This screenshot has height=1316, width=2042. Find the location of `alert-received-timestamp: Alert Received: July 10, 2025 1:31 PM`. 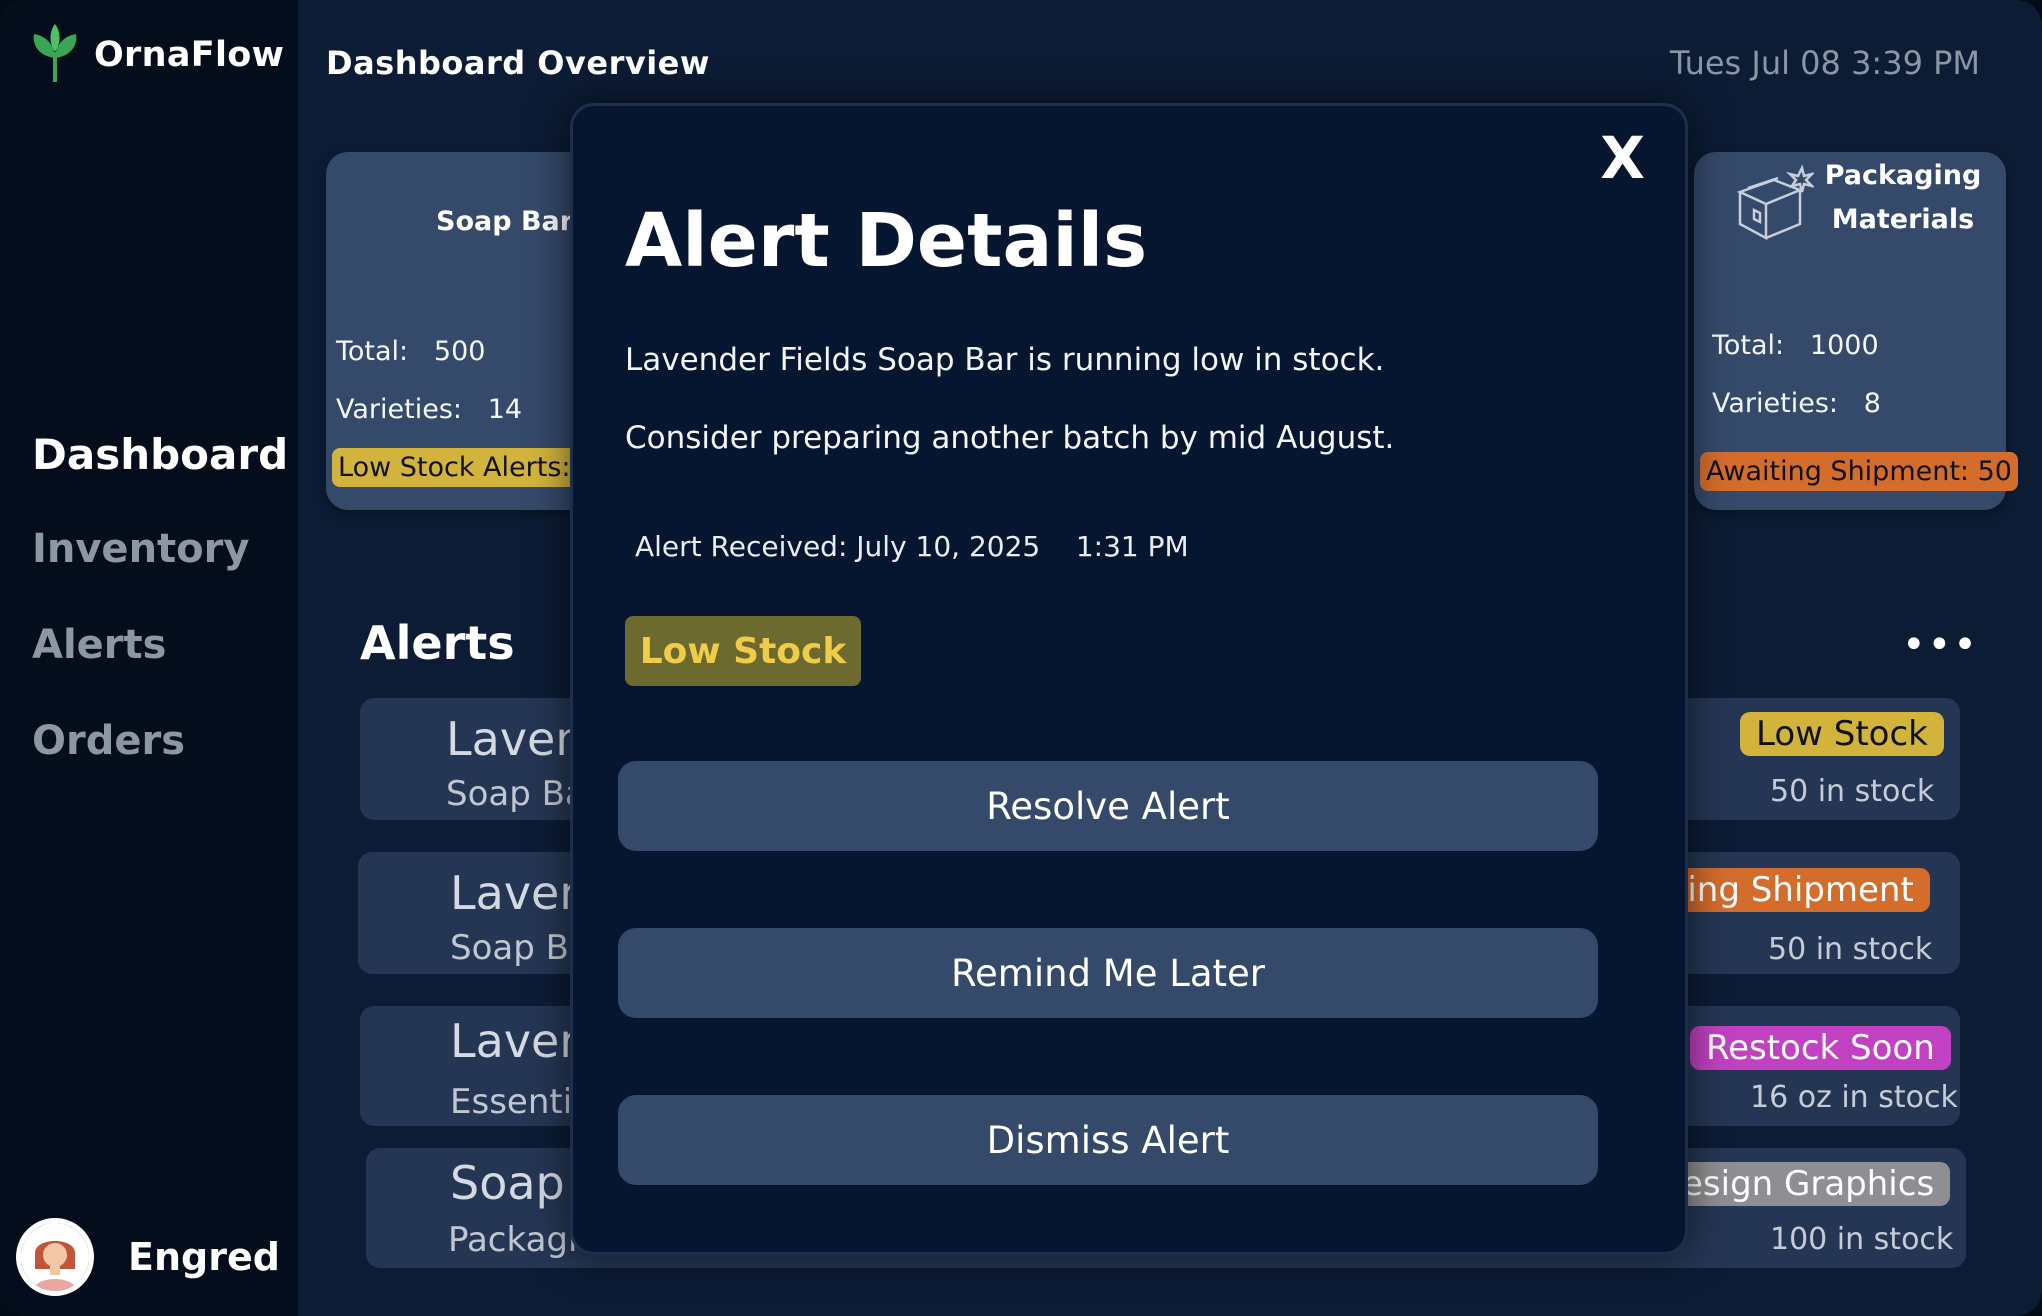

alert-received-timestamp: Alert Received: July 10, 2025 1:31 PM is located at coordinates (912, 546).